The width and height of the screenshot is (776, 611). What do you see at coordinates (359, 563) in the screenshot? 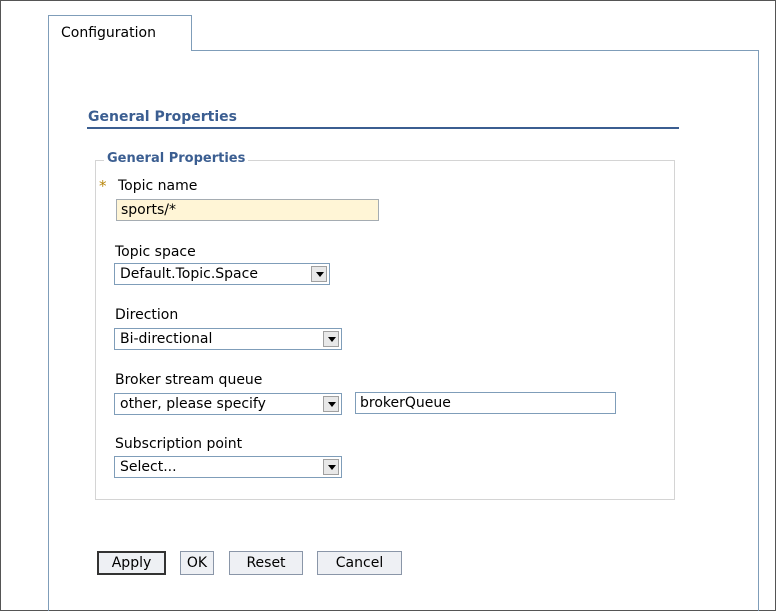
I see `cancel-button: Cancel` at bounding box center [359, 563].